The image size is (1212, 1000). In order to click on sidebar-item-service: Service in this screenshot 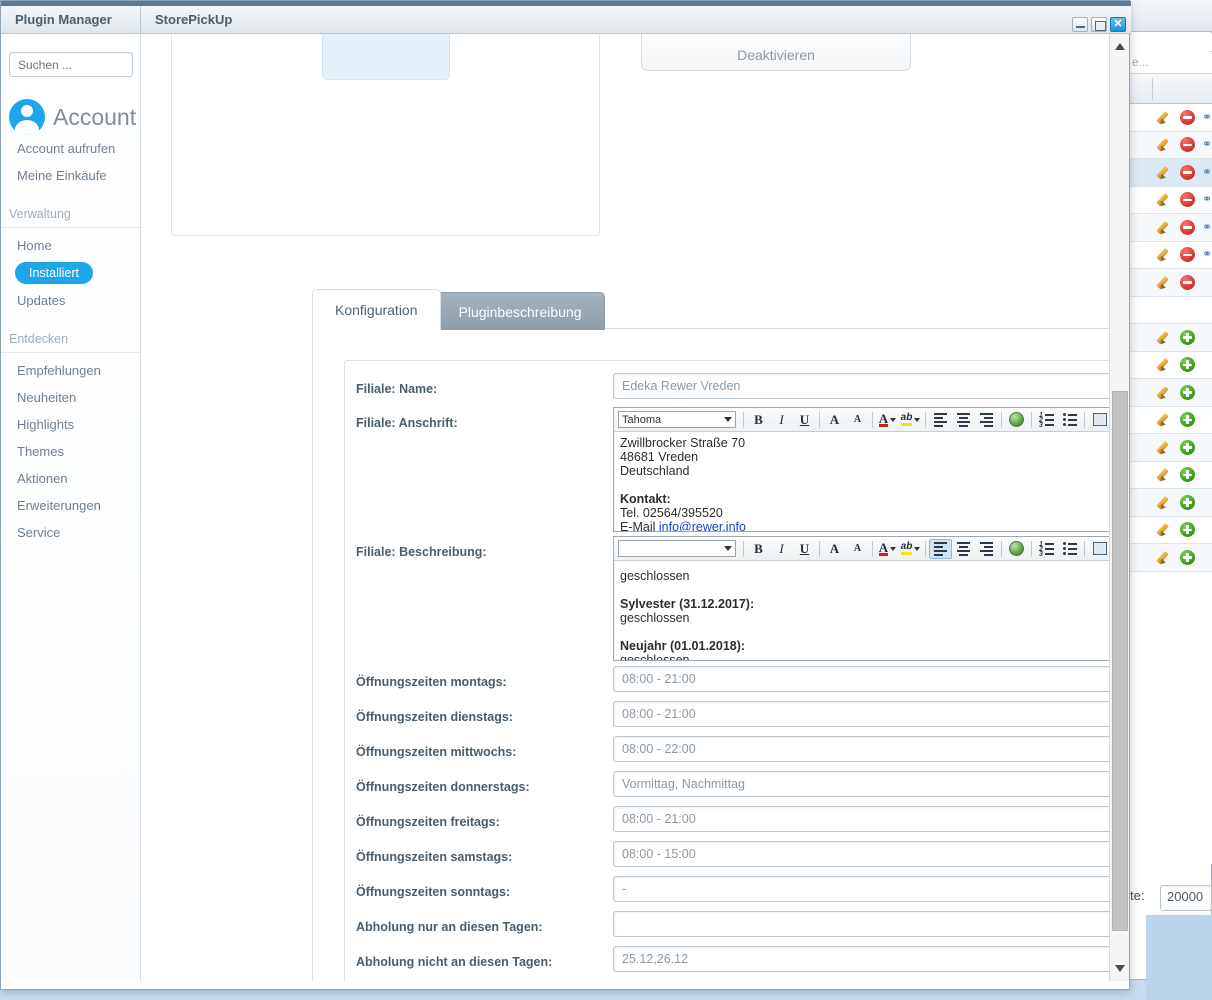, I will do `click(70, 532)`.